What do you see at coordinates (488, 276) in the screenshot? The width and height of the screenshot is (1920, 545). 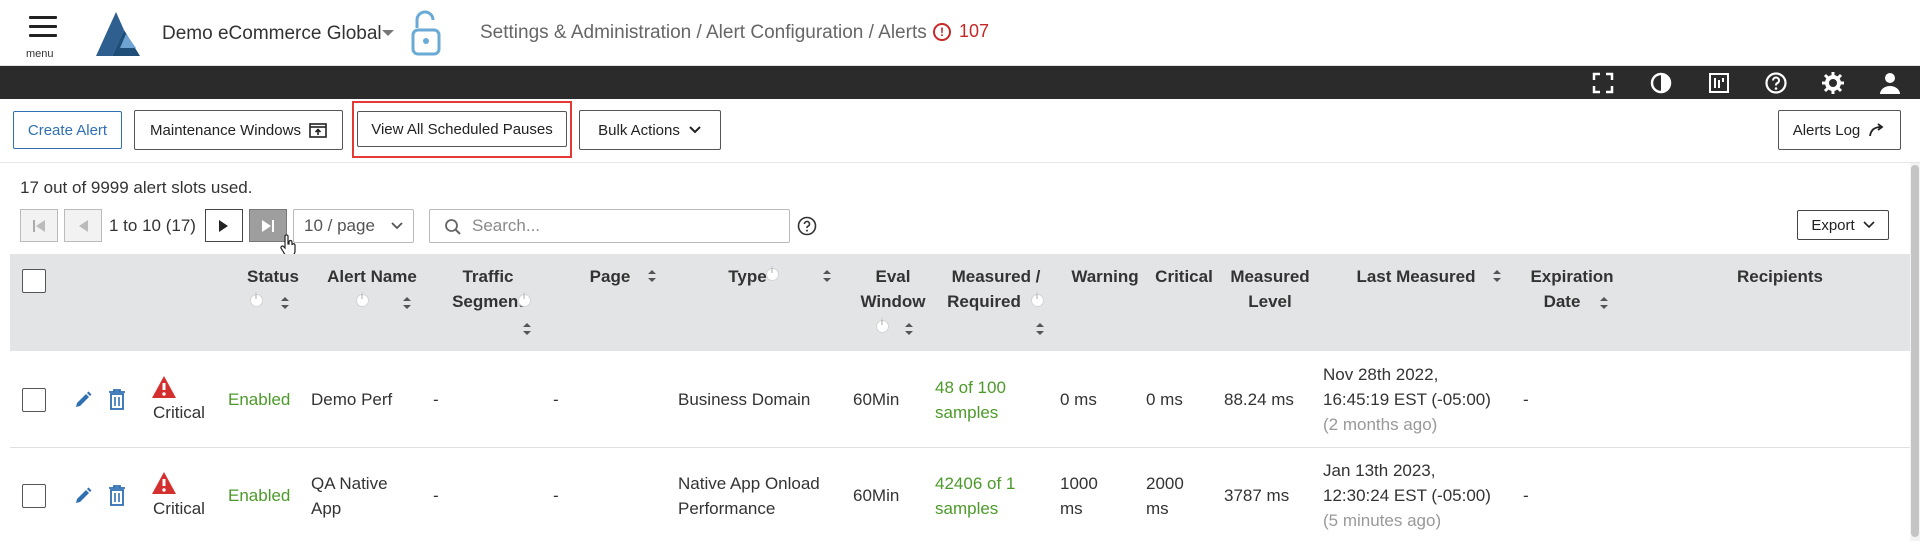 I see `column-traffic-segment: Traffic` at bounding box center [488, 276].